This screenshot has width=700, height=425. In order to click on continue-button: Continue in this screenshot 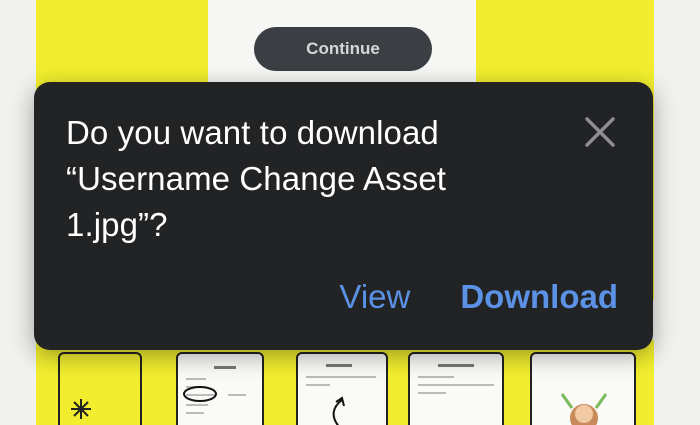, I will do `click(343, 49)`.